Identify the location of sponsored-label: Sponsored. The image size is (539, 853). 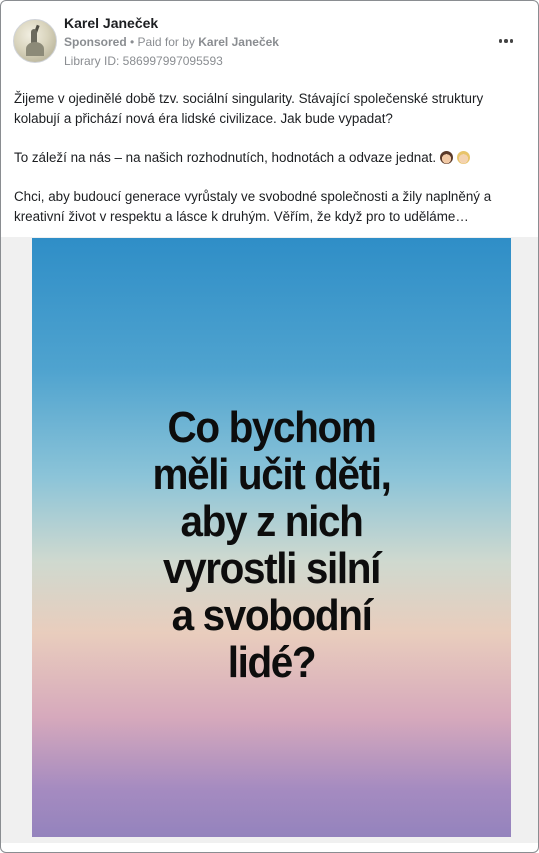
(95, 42).